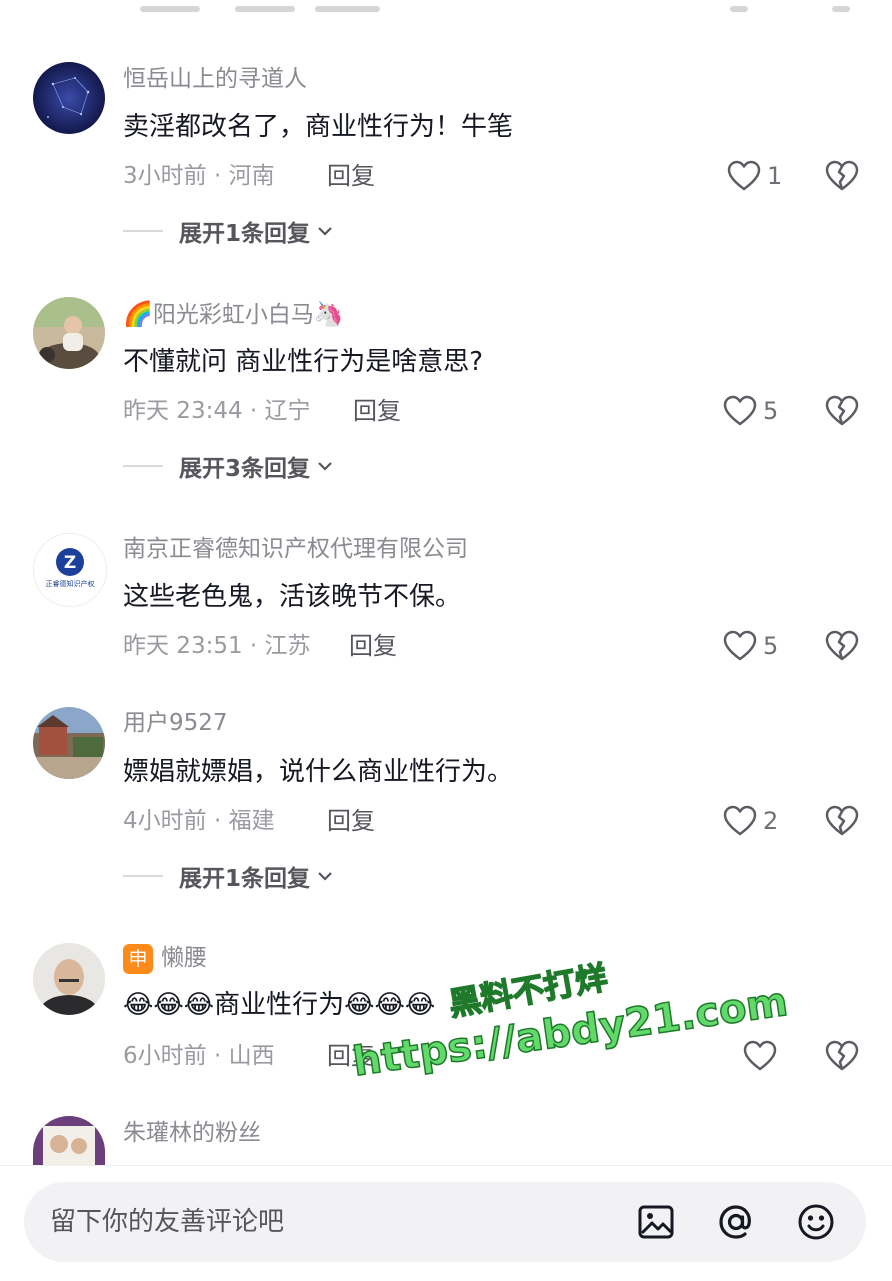  I want to click on comment-text: 嫖娼就嫖娼，说什么商业性行为。, so click(318, 772).